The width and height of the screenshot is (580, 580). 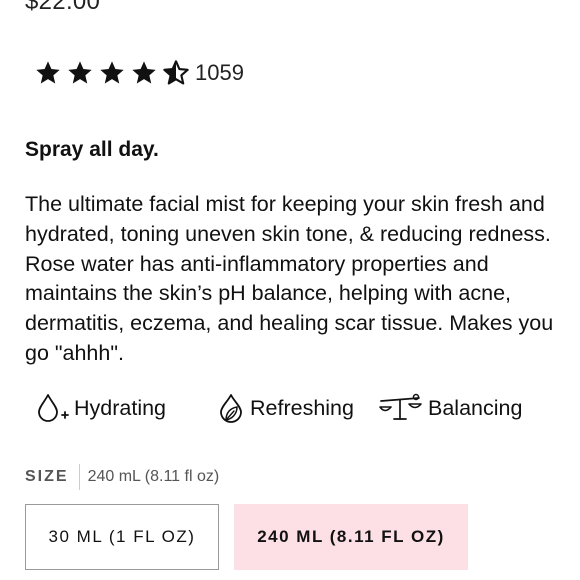 I want to click on review-count: 1059, so click(x=219, y=73).